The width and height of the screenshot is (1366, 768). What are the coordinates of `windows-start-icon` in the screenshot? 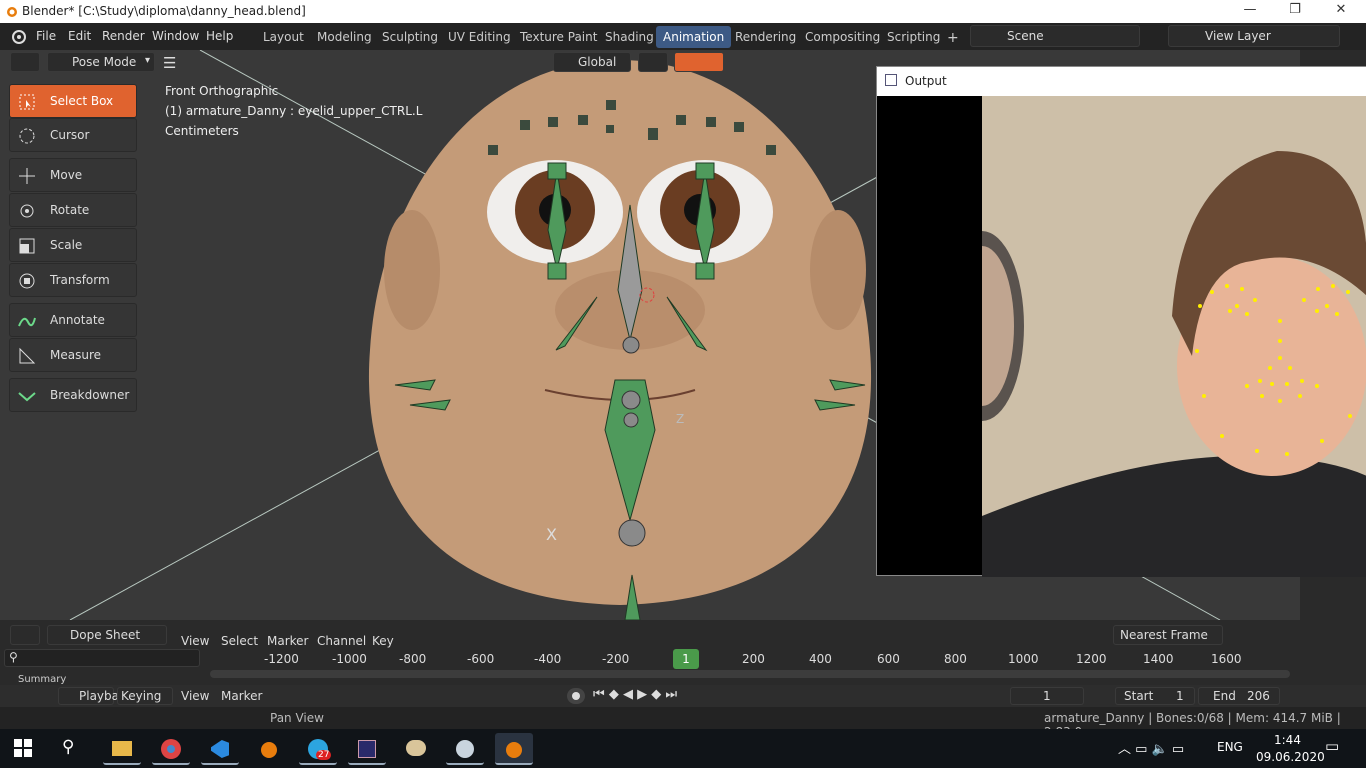 It's located at (23, 748).